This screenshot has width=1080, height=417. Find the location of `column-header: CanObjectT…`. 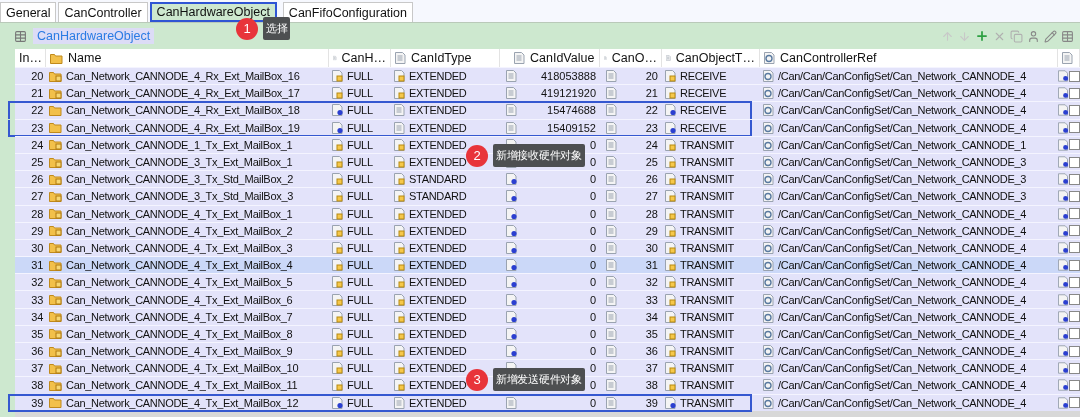

column-header: CanObjectT… is located at coordinates (715, 58).